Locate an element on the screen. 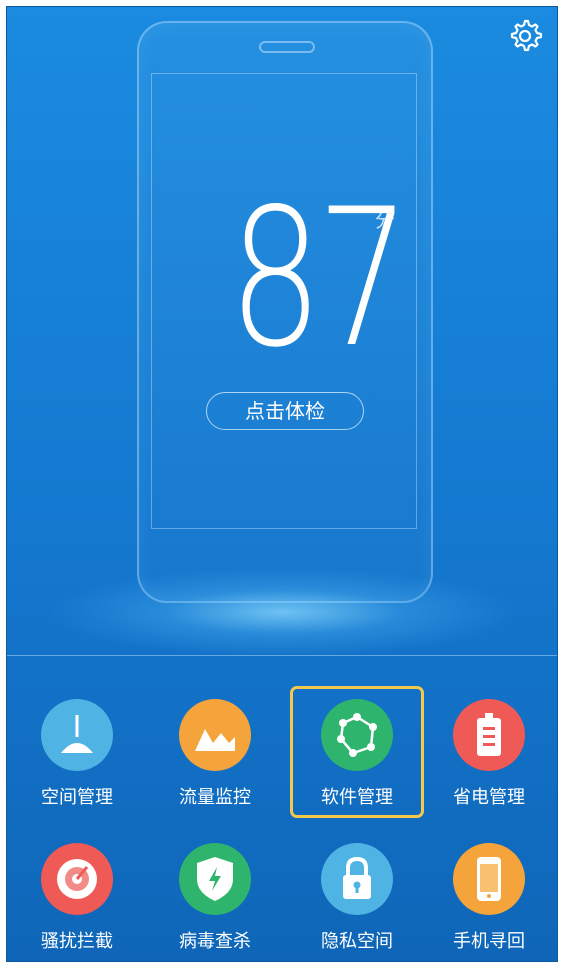 The width and height of the screenshot is (564, 968). battery-icon is located at coordinates (489, 734).